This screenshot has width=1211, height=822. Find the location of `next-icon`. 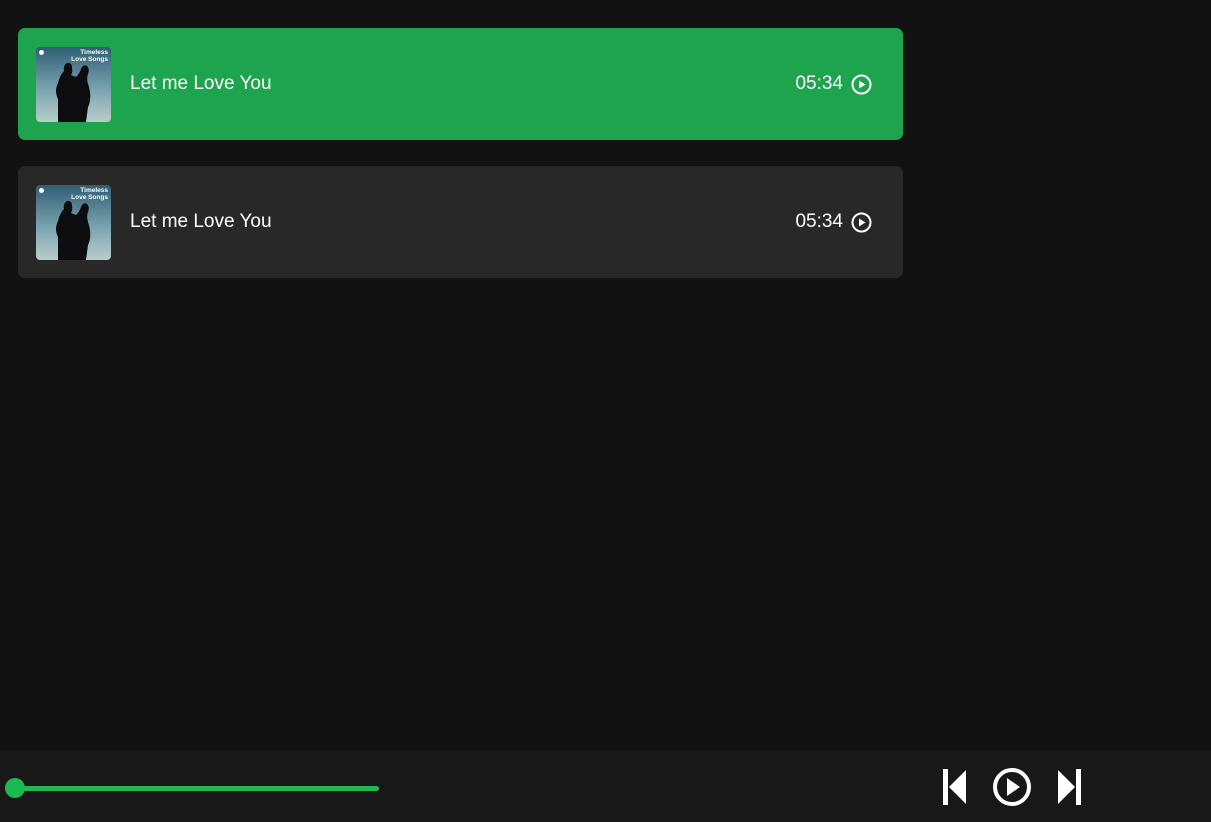

next-icon is located at coordinates (1070, 789).